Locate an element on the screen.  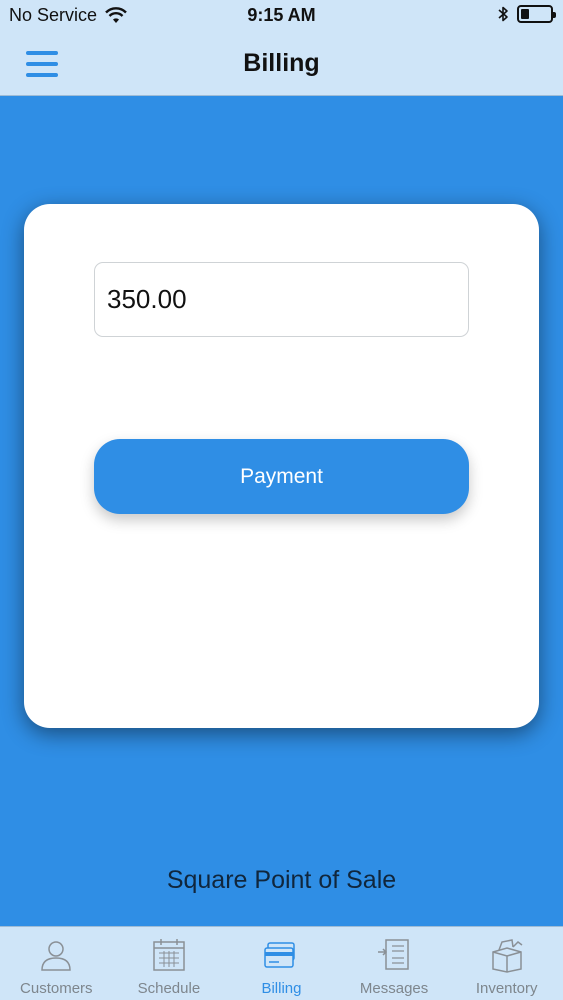
calendar-icon is located at coordinates (169, 955).